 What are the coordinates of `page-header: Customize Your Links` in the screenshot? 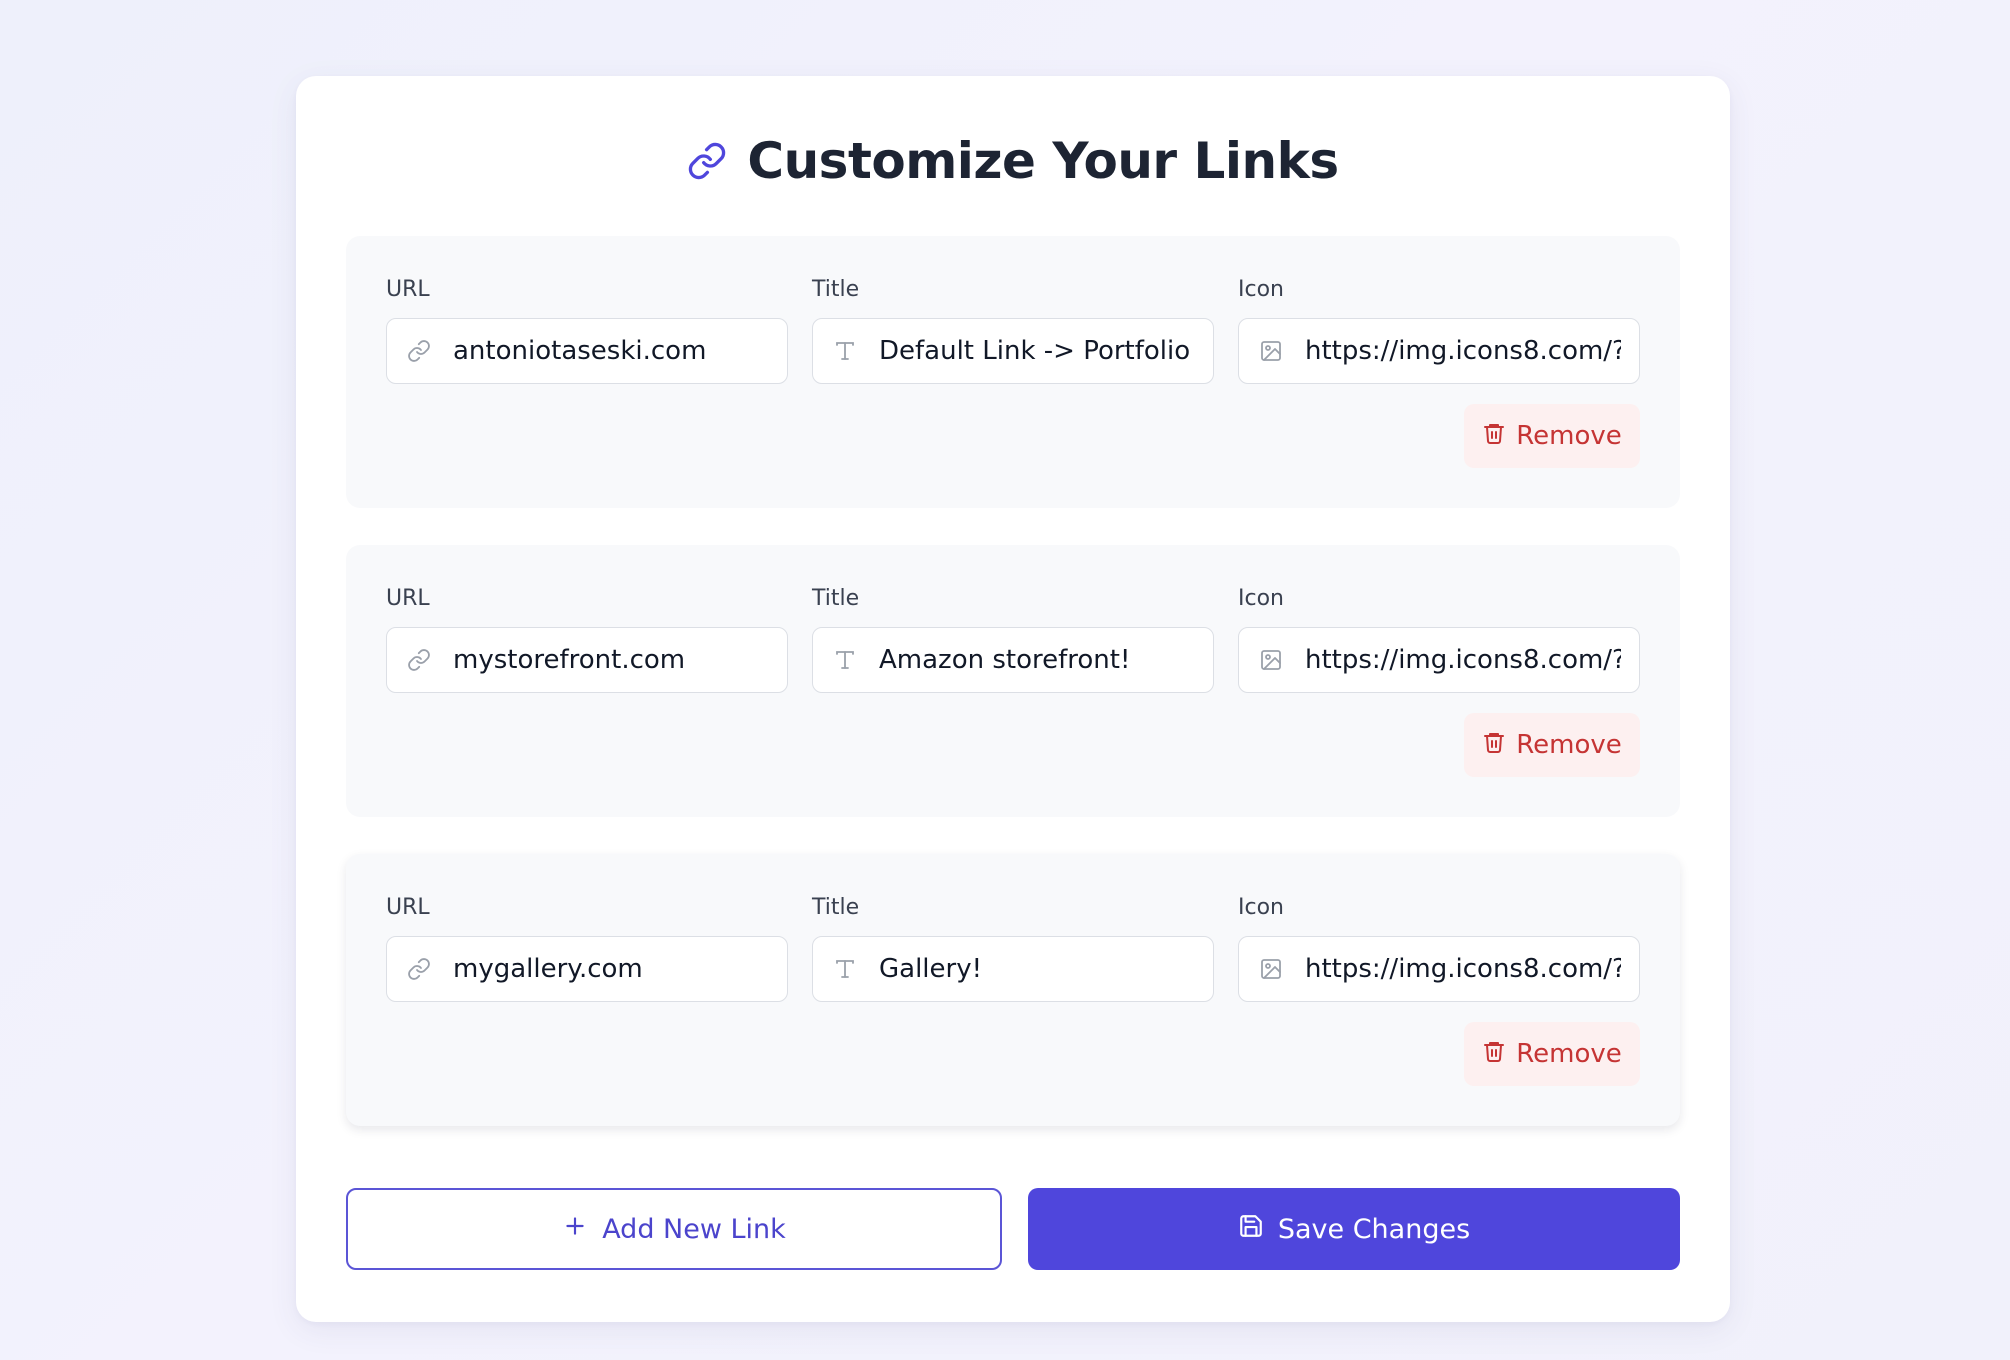 It's located at (1013, 161).